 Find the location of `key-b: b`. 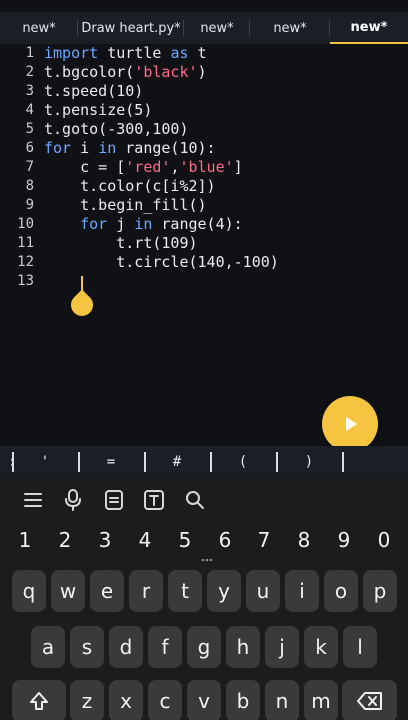

key-b: b is located at coordinates (243, 700).